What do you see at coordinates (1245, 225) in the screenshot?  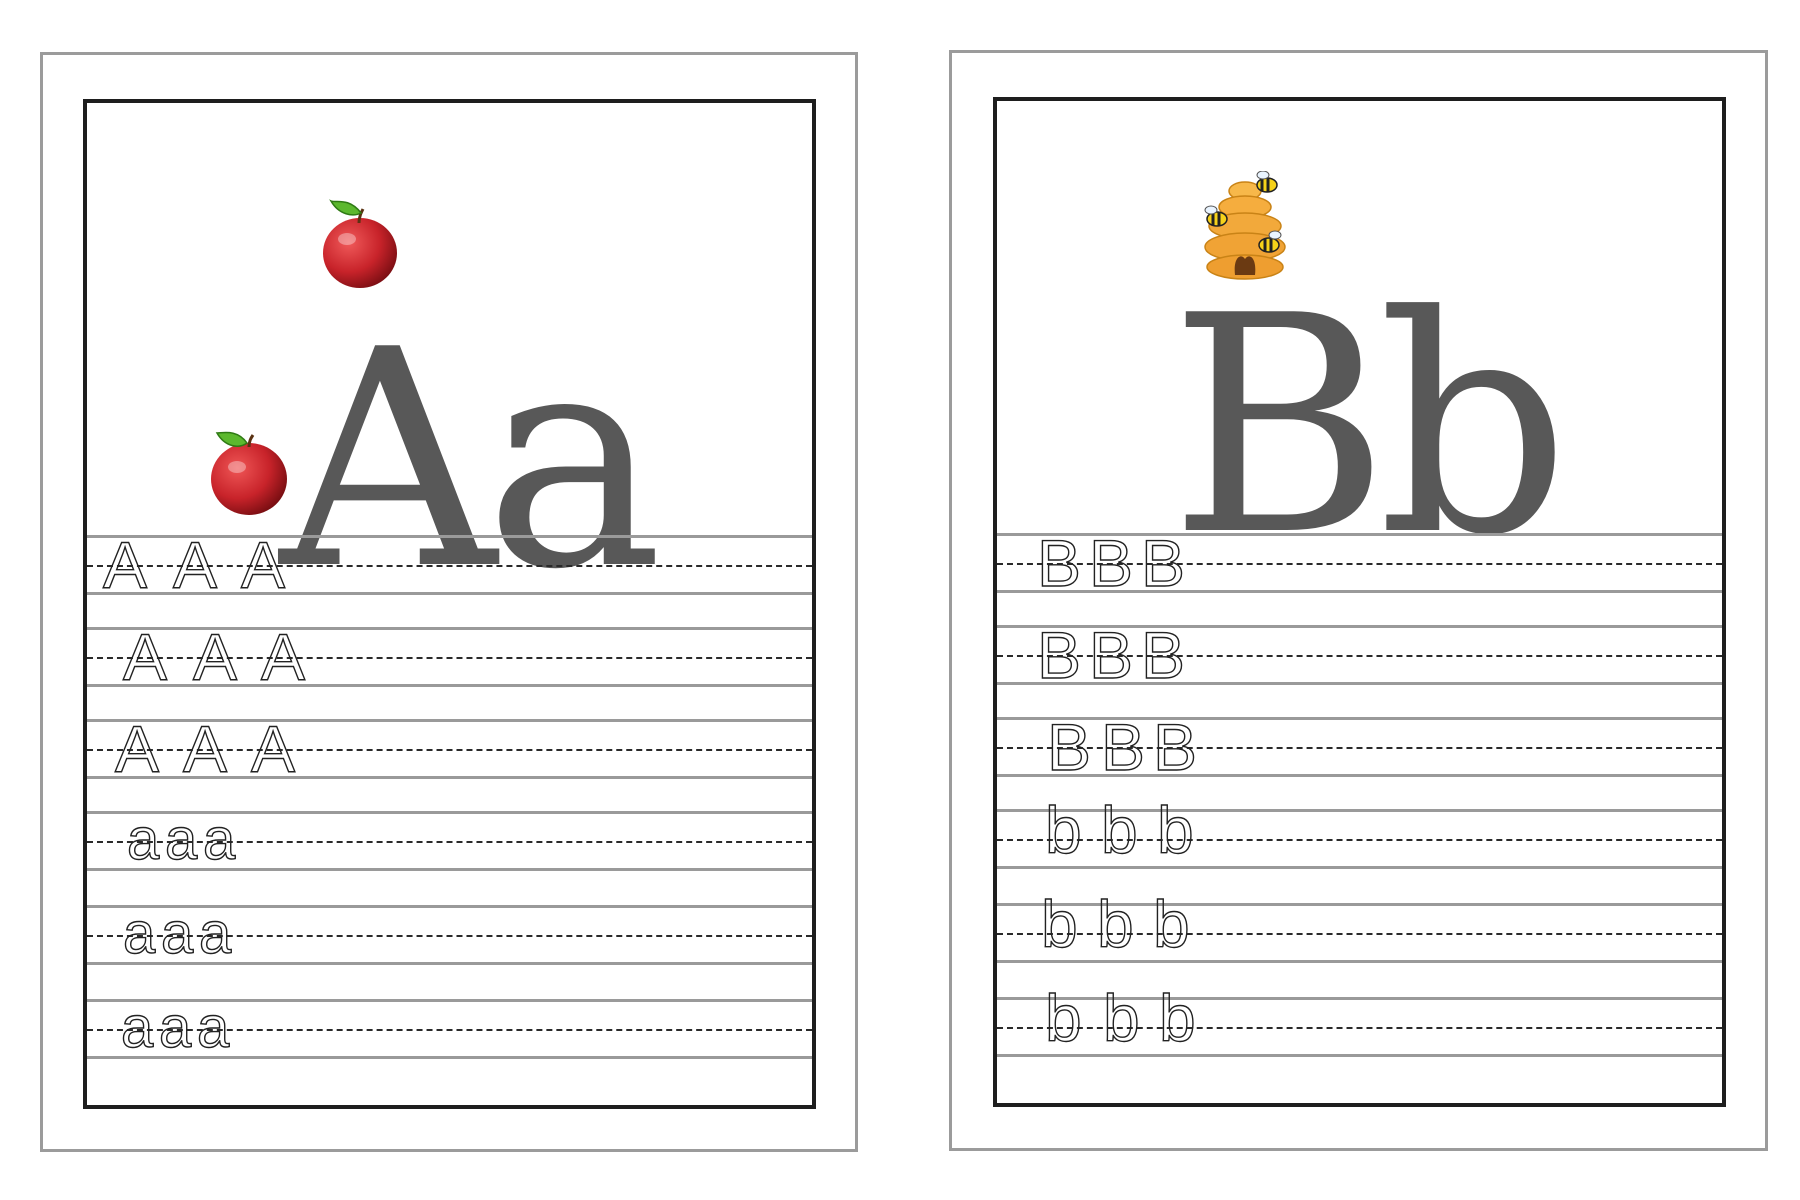 I see `beehive-icon` at bounding box center [1245, 225].